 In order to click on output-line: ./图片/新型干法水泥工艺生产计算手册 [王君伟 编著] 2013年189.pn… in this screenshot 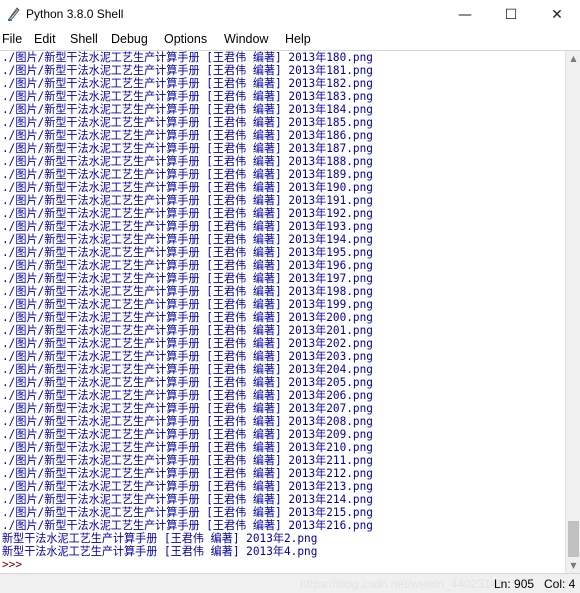, I will do `click(187, 174)`.